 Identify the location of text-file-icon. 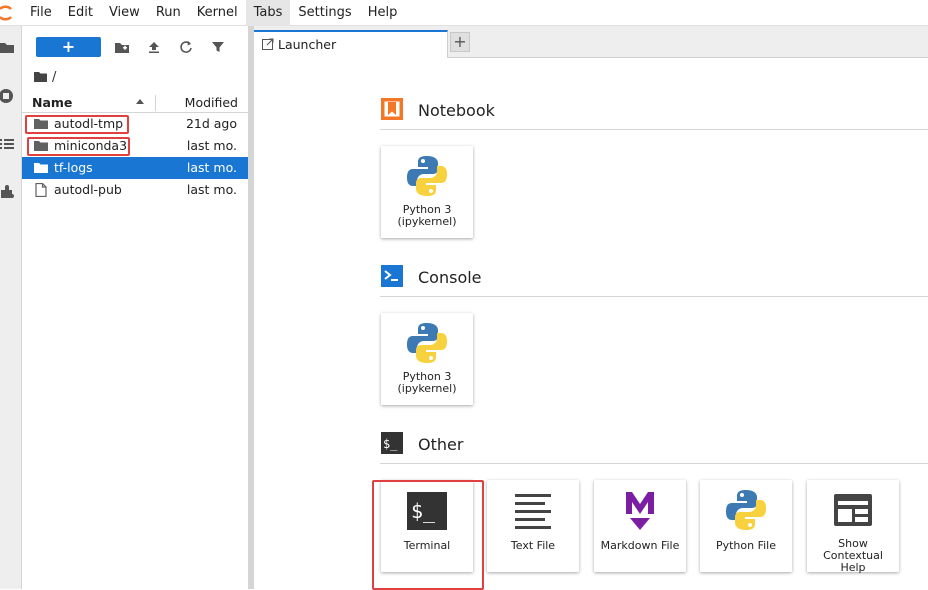
(533, 511).